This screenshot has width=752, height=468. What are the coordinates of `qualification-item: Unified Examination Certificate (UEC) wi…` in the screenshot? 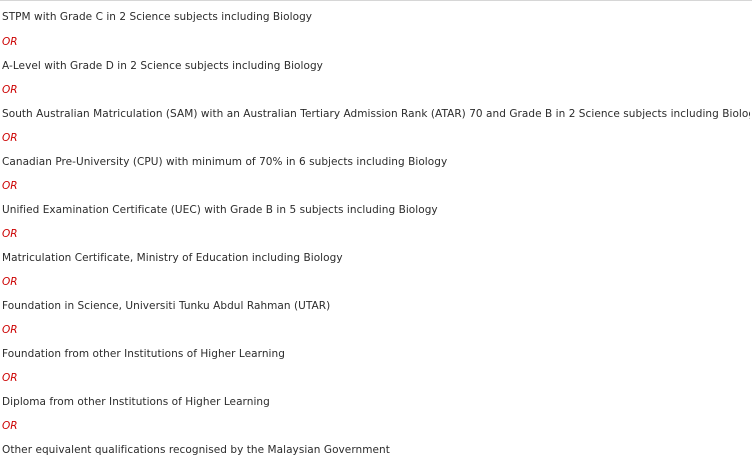 It's located at (376, 210).